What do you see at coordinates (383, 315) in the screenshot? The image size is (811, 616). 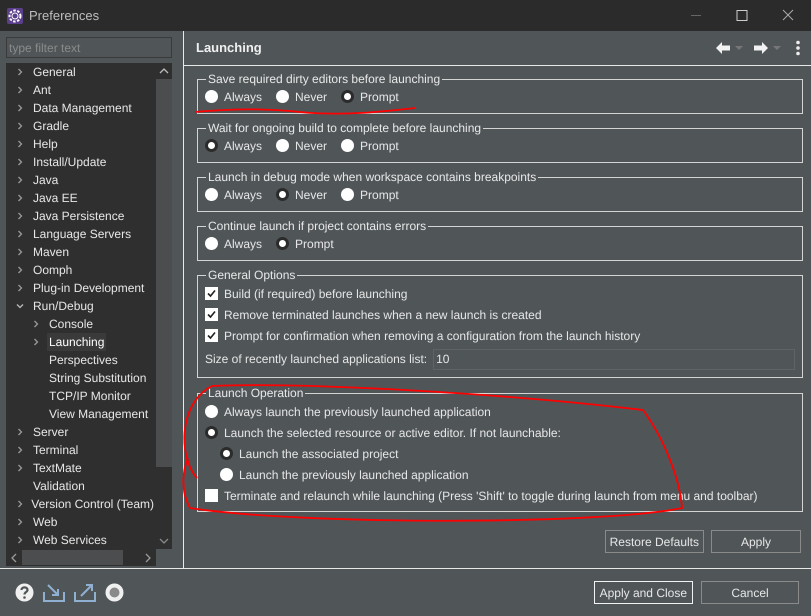 I see `option-label: Remove terminated launches when a new launch is created` at bounding box center [383, 315].